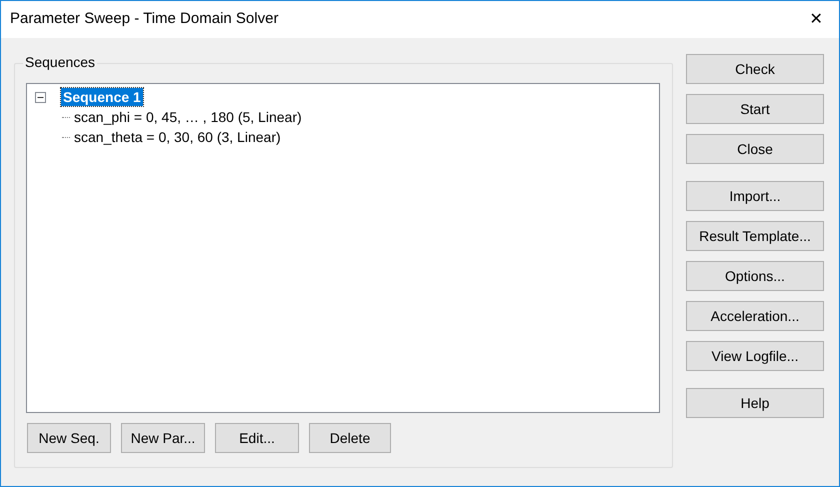  Describe the element at coordinates (177, 137) in the screenshot. I see `tree-item: scan_theta = 0, 30, 60 (3, Linear)` at that location.